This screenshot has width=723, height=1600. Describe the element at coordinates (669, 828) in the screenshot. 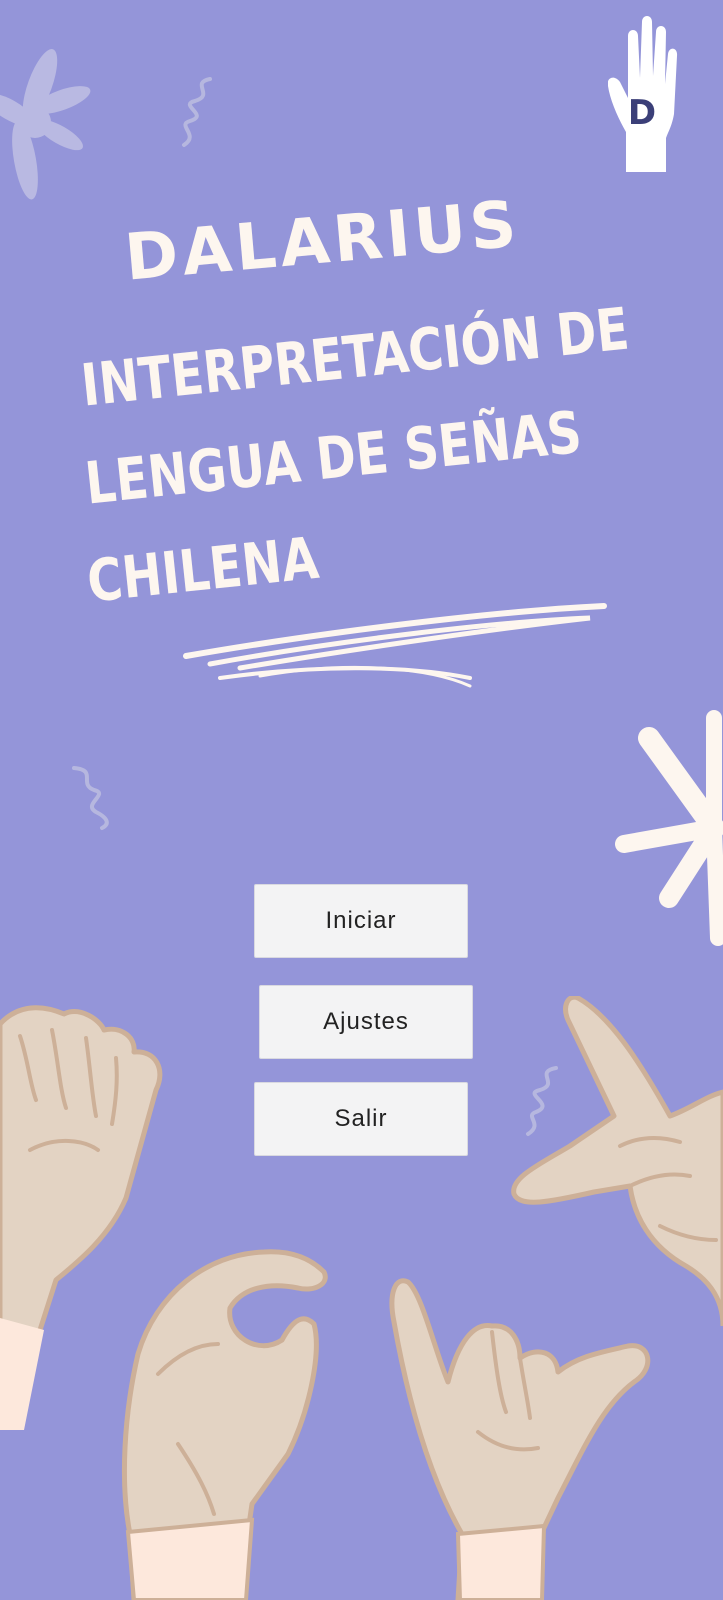

I see `star-burst-icon` at that location.